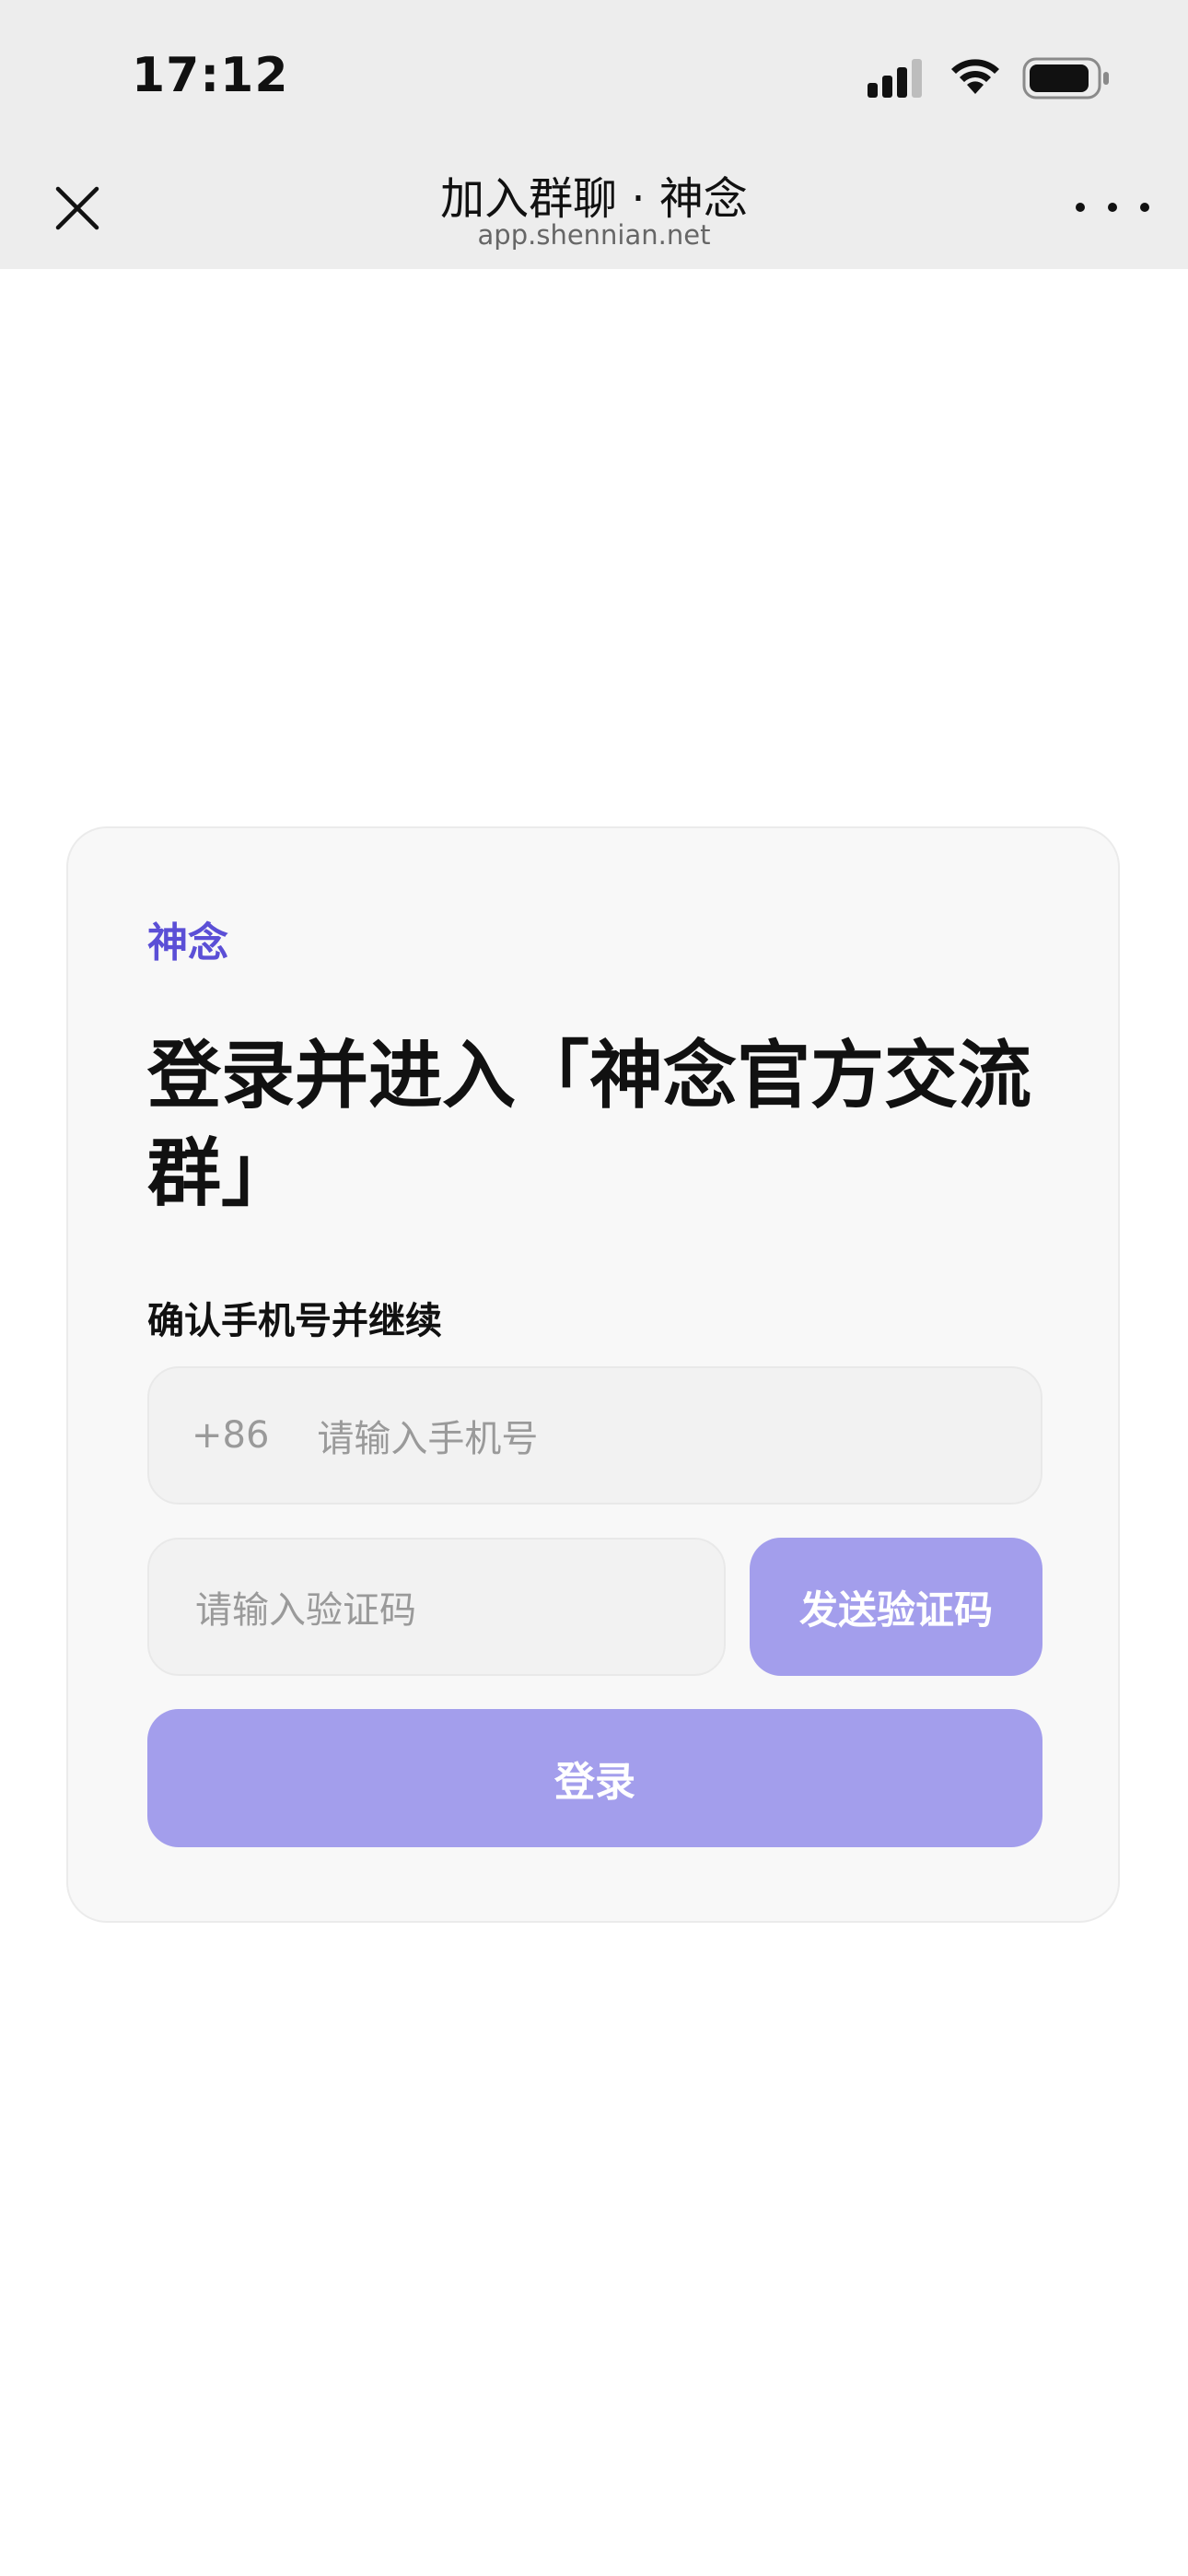 This screenshot has height=2576, width=1188. I want to click on wifi-icon, so click(975, 76).